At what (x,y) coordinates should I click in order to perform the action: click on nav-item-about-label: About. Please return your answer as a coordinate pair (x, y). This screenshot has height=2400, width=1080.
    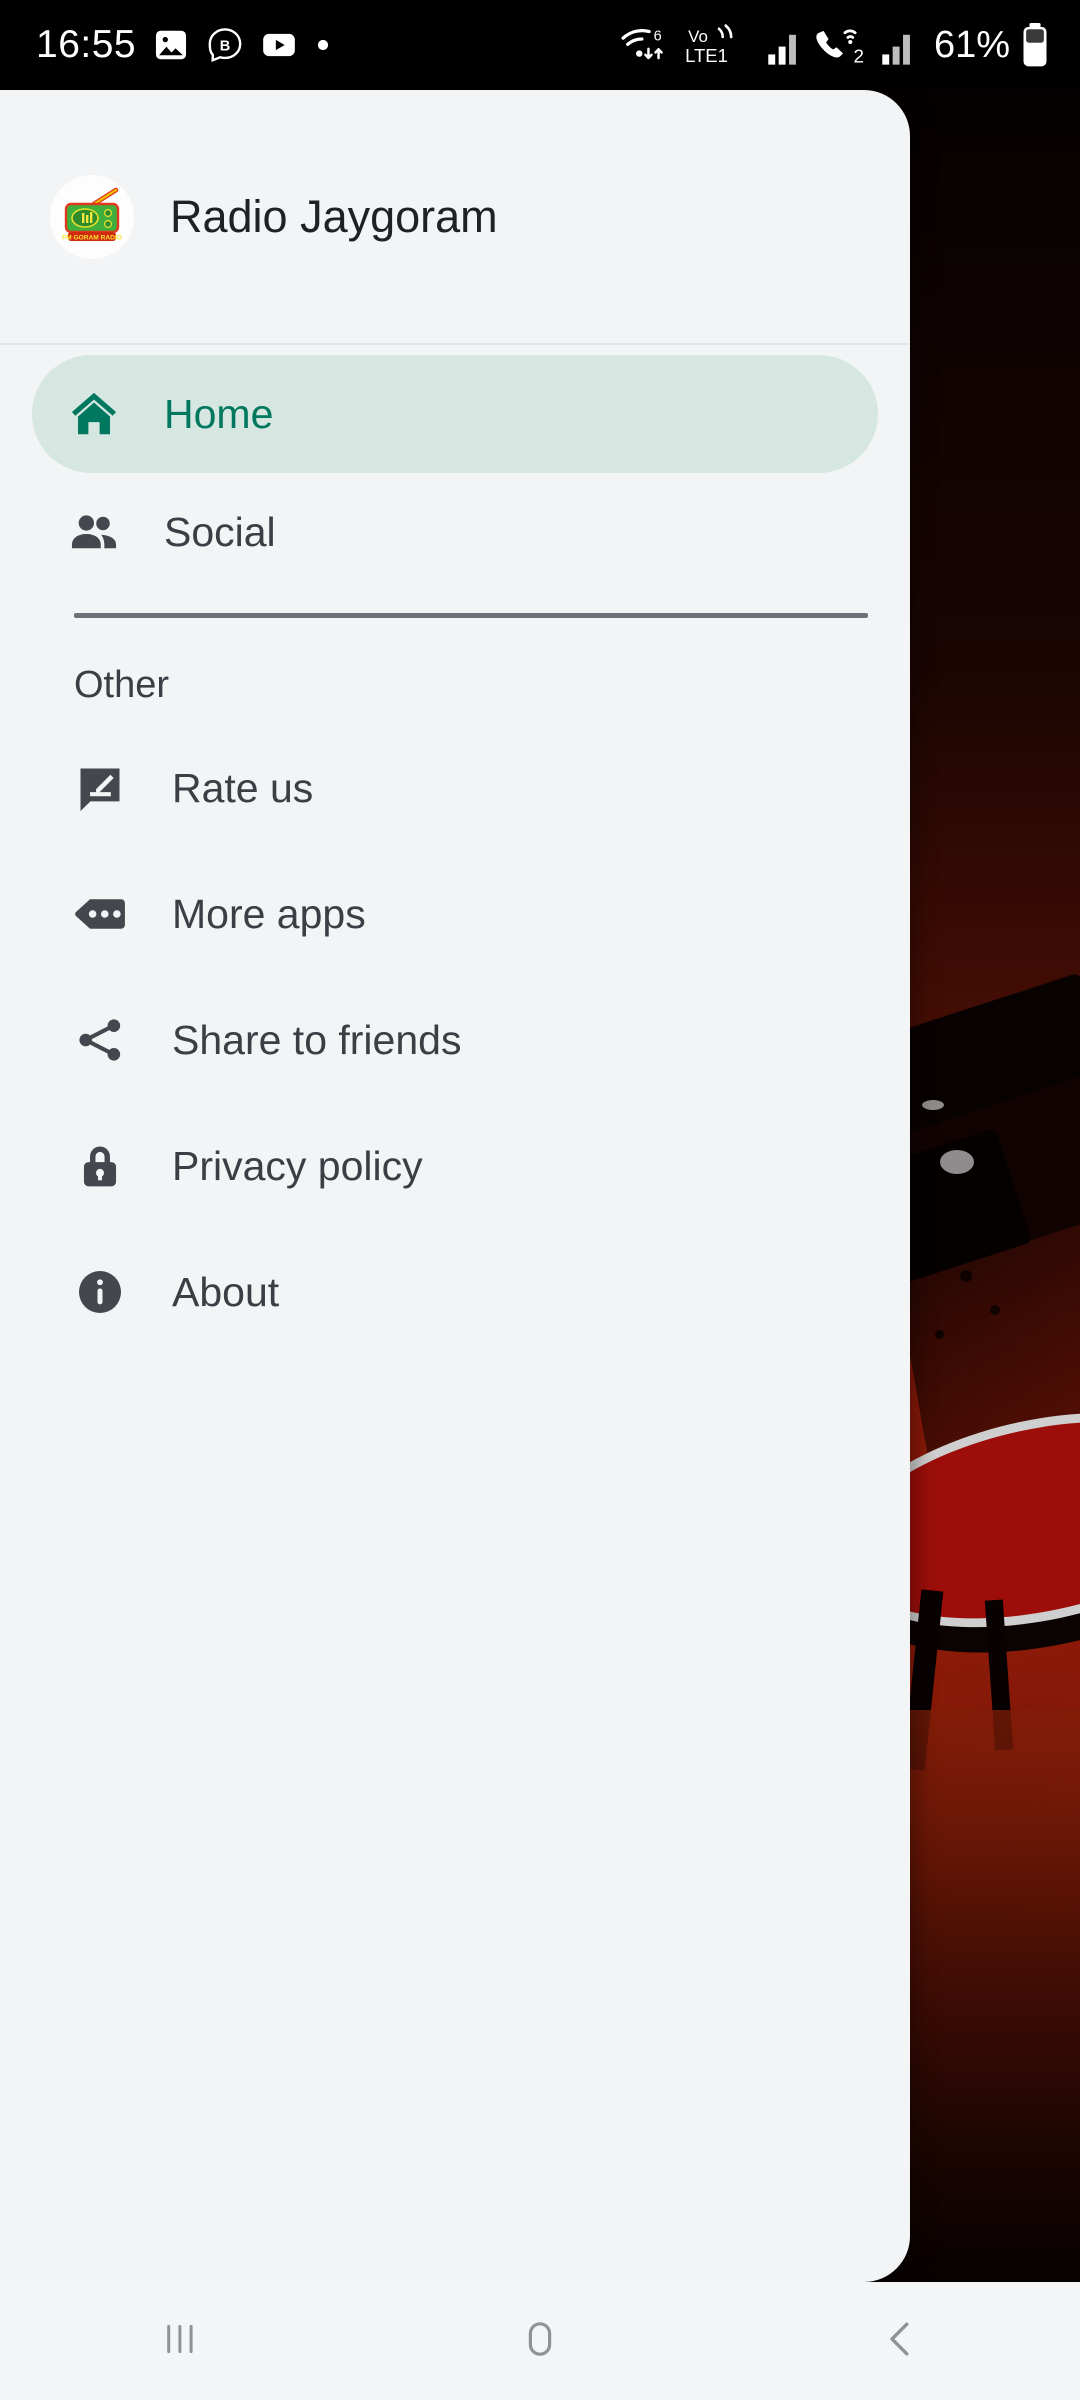
    Looking at the image, I should click on (226, 1291).